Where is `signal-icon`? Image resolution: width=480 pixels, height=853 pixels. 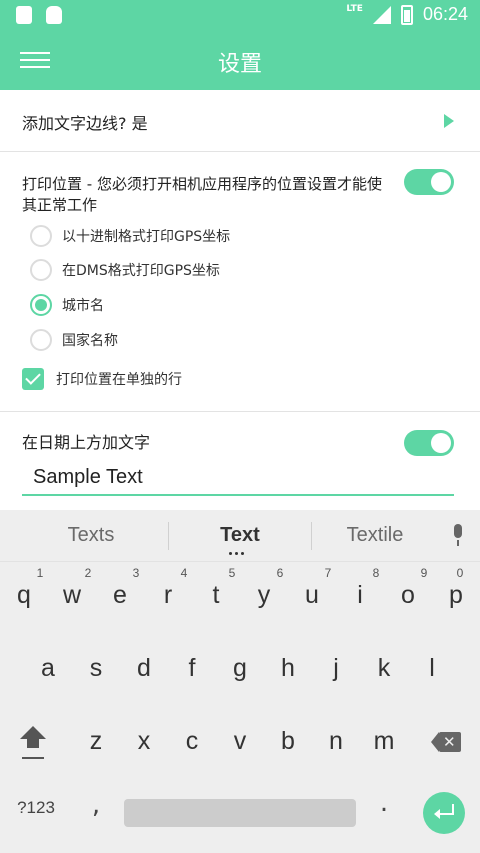
signal-icon is located at coordinates (381, 14).